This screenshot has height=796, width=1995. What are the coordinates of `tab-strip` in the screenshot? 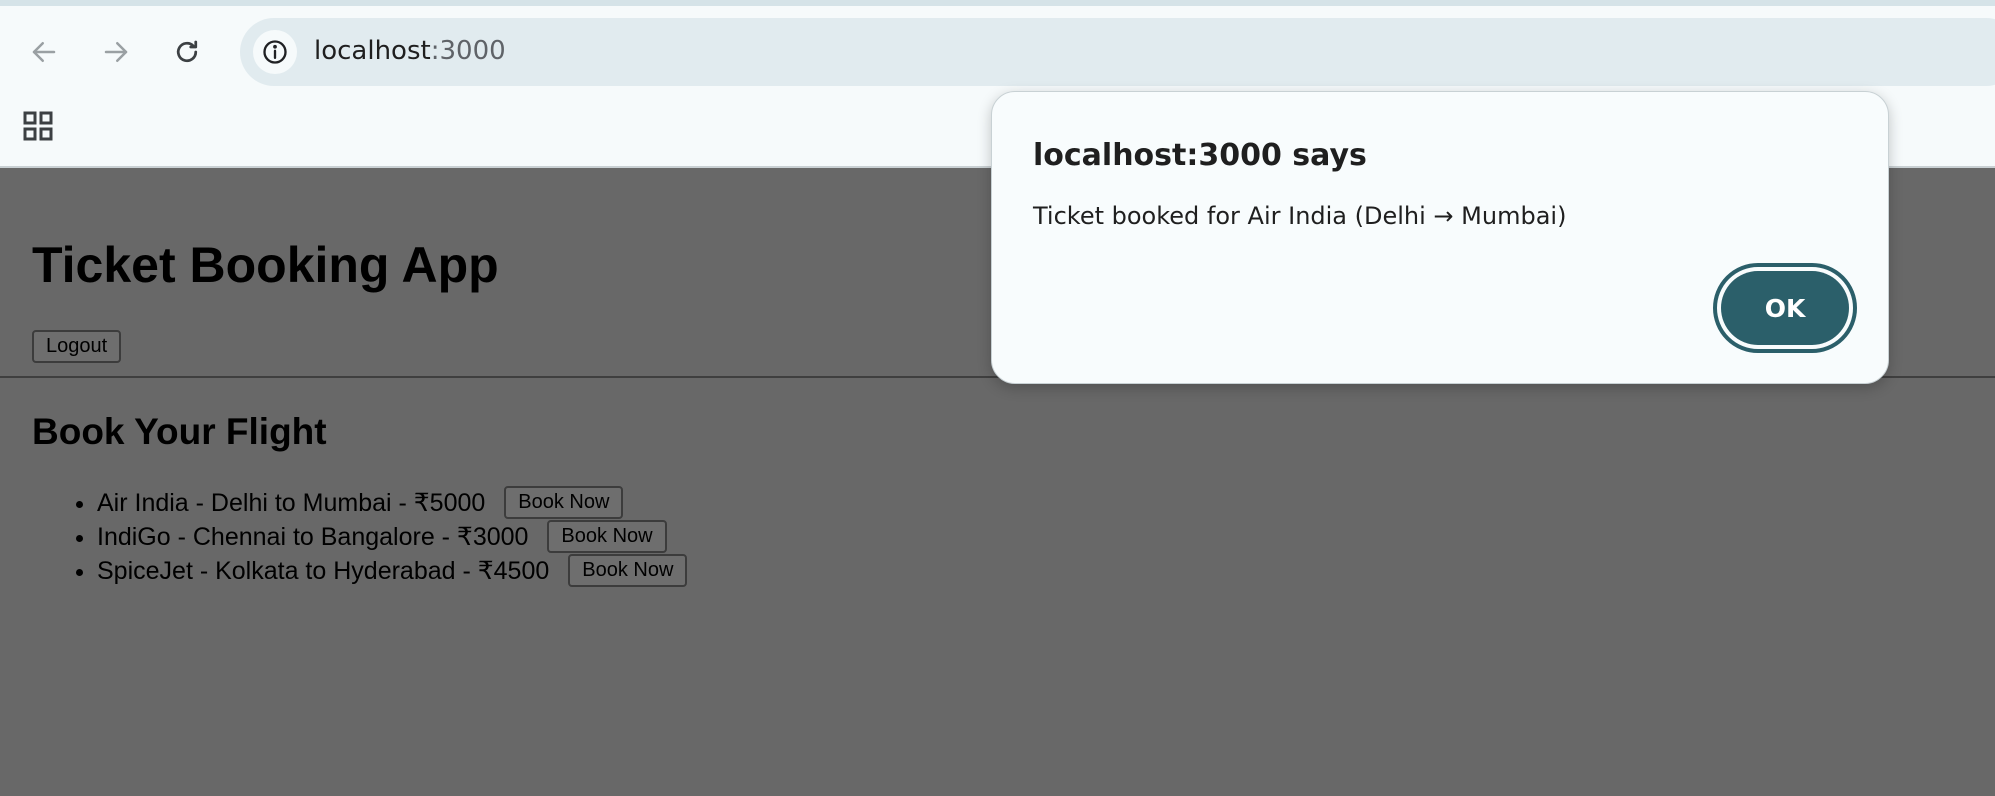 It's located at (997, 3).